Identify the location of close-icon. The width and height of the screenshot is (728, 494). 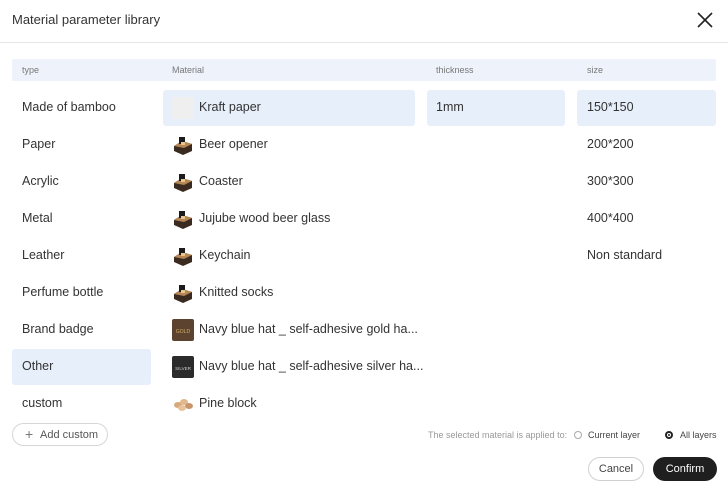
(705, 20).